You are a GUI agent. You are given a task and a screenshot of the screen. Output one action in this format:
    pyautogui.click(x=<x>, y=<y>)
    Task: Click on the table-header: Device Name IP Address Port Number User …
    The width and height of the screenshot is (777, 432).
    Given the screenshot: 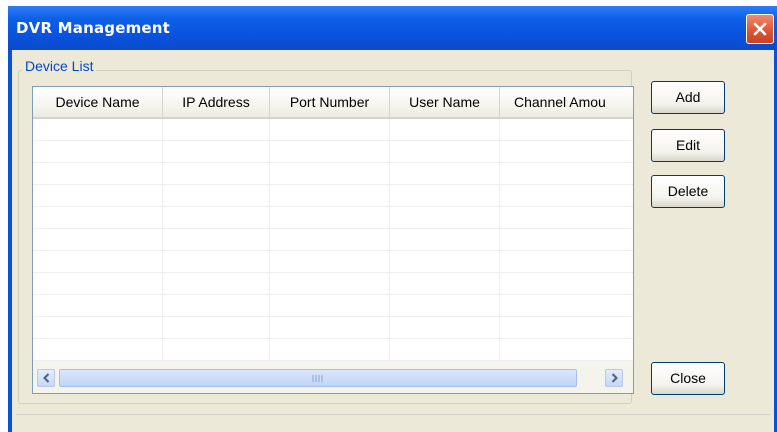 What is the action you would take?
    pyautogui.click(x=333, y=103)
    